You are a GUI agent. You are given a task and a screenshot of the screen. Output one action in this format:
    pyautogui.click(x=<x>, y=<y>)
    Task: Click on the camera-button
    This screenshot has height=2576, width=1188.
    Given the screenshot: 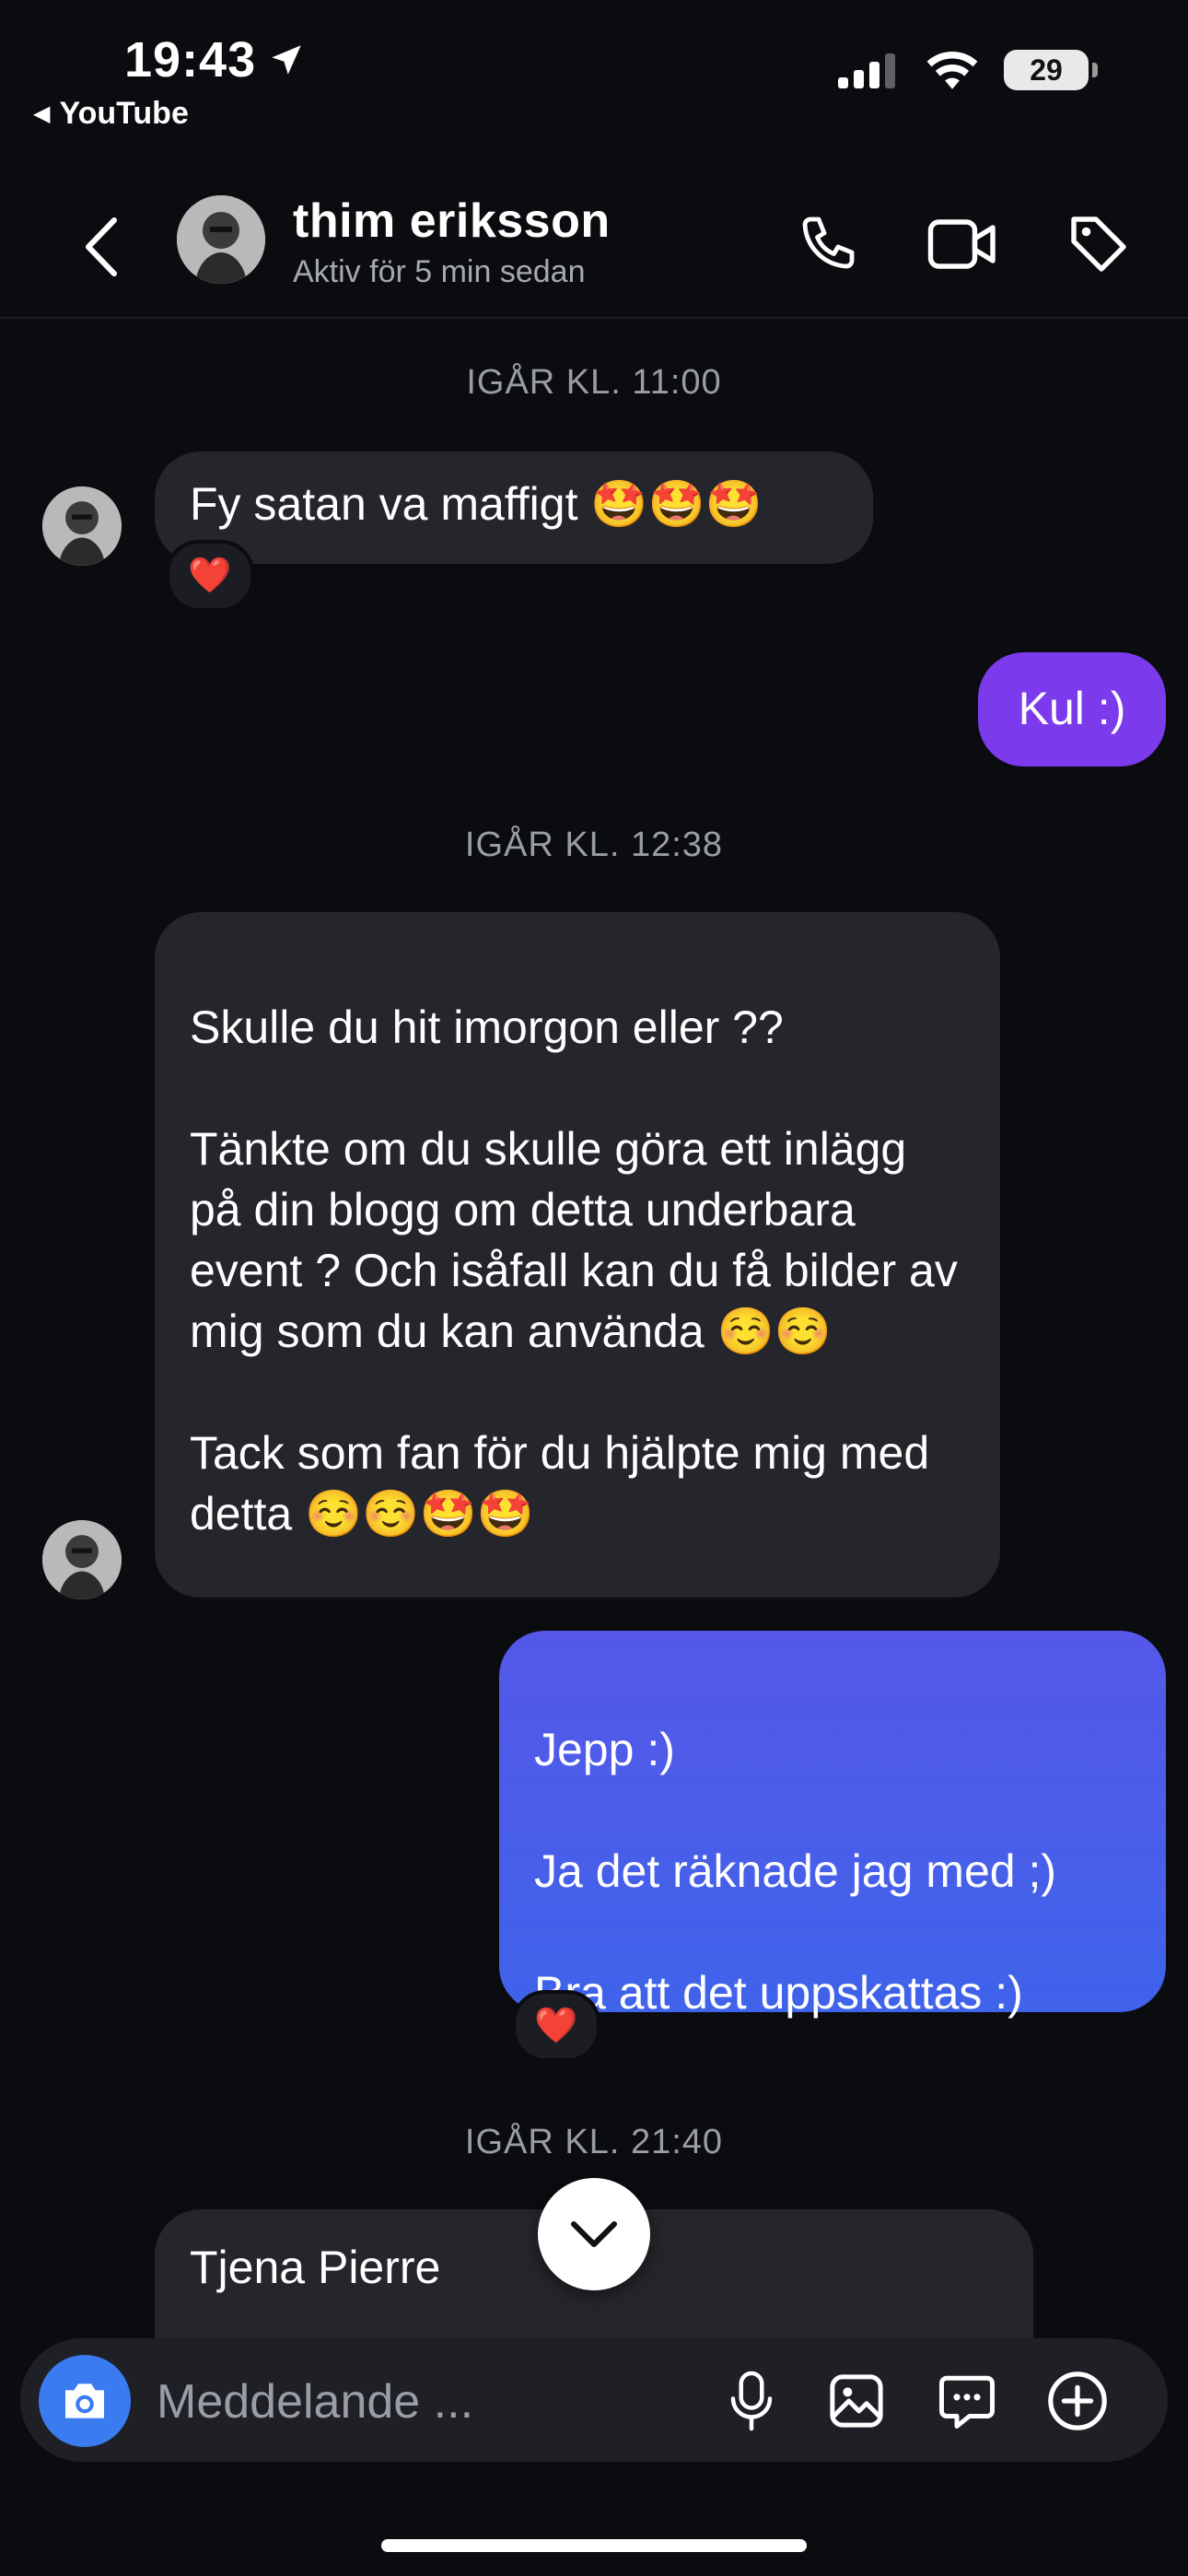 What is the action you would take?
    pyautogui.click(x=85, y=2401)
    